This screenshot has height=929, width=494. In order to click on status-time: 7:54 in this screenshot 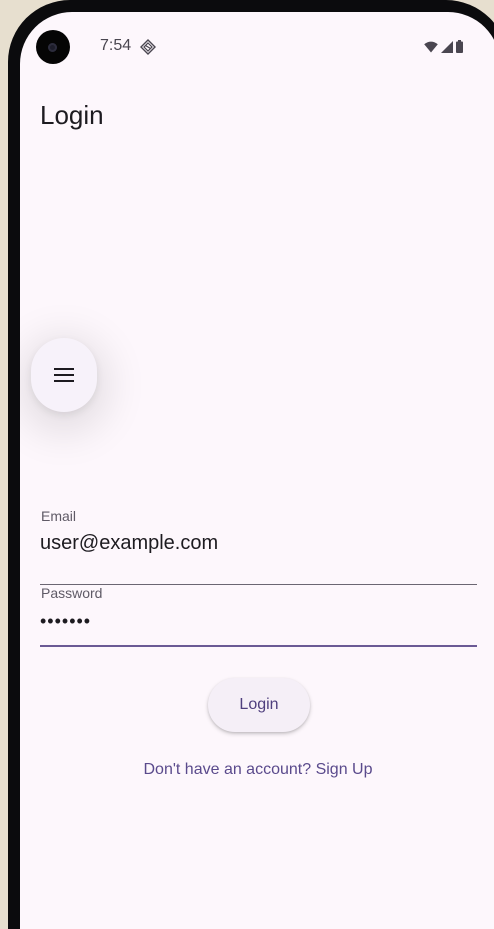, I will do `click(116, 45)`.